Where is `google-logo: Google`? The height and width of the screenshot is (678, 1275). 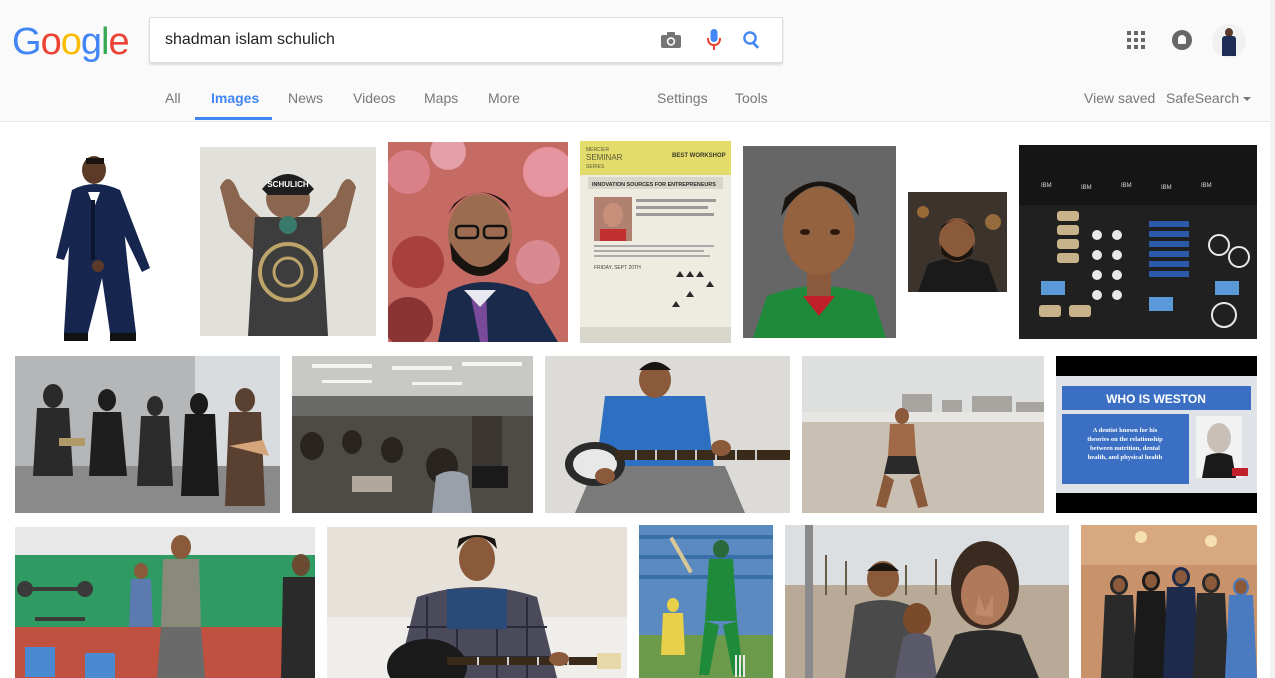
google-logo: Google is located at coordinates (71, 42).